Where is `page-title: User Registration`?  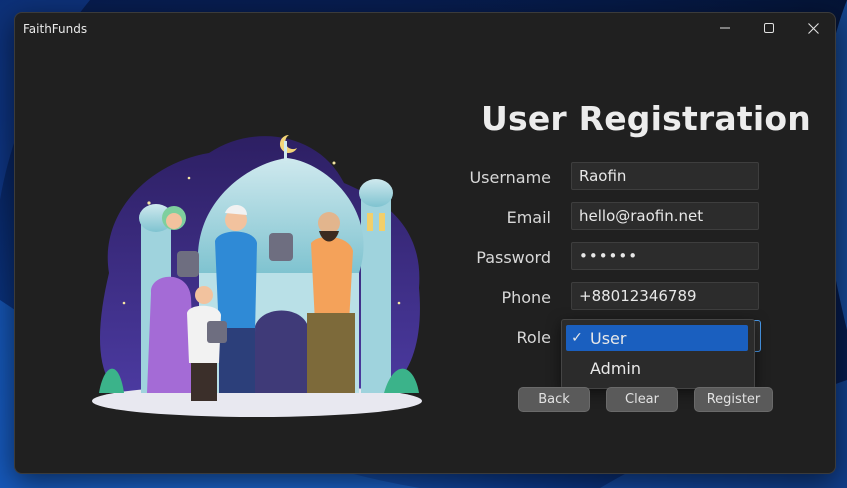 page-title: User Registration is located at coordinates (646, 118).